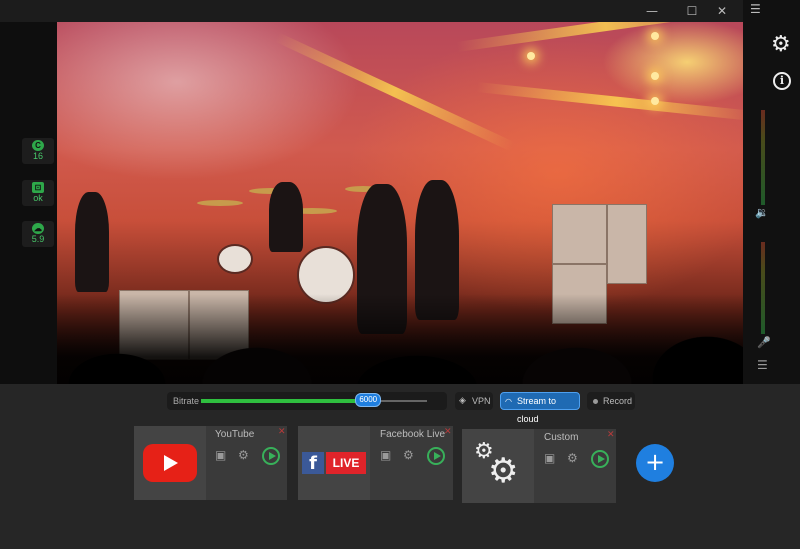 Image resolution: width=800 pixels, height=549 pixels. Describe the element at coordinates (186, 401) in the screenshot. I see `bitrate-label: Bitrate` at that location.